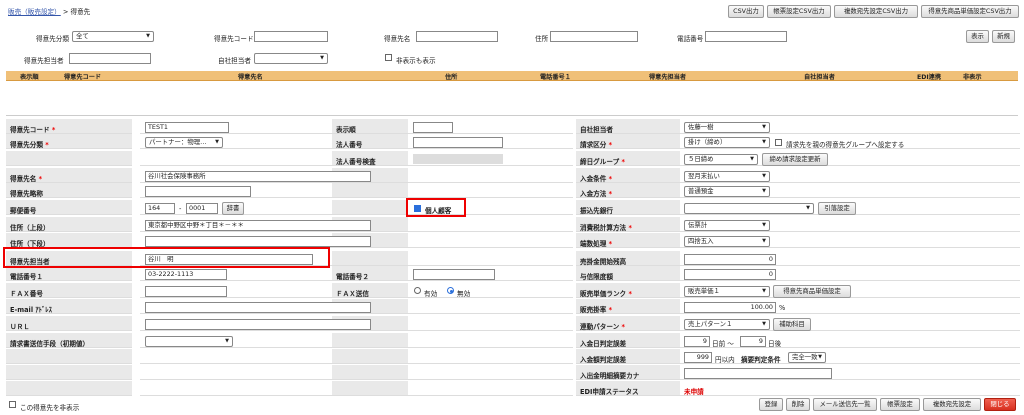 This screenshot has width=1024, height=415. I want to click on show-button: 表示, so click(977, 36).